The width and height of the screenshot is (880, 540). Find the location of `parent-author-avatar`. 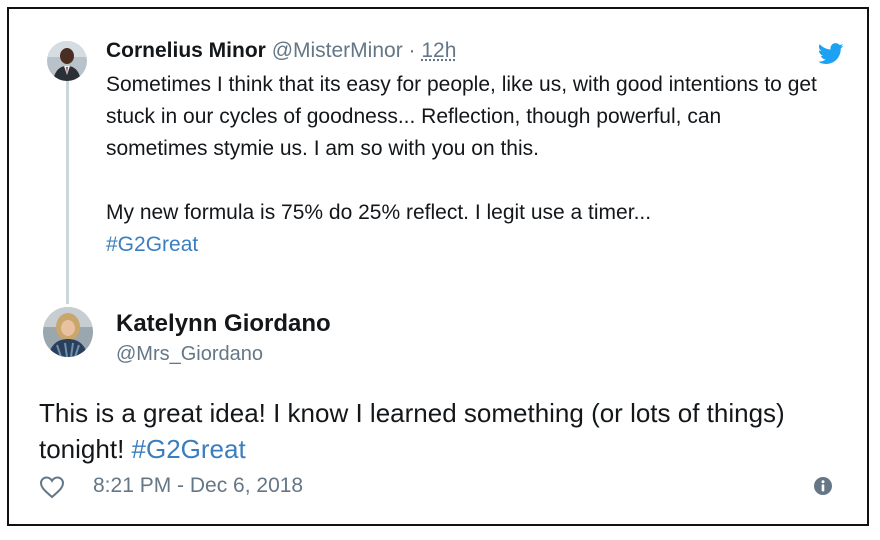

parent-author-avatar is located at coordinates (67, 61).